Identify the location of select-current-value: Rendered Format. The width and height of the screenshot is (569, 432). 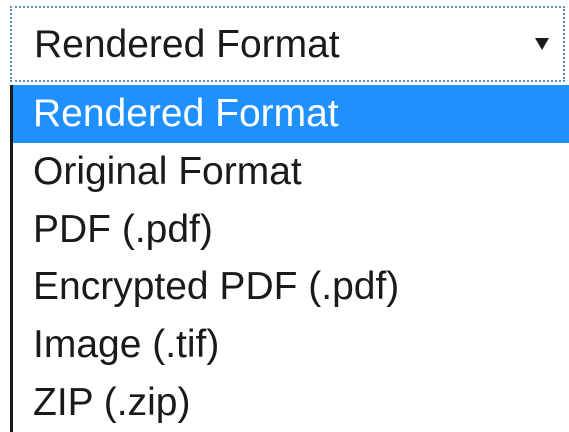
(187, 44).